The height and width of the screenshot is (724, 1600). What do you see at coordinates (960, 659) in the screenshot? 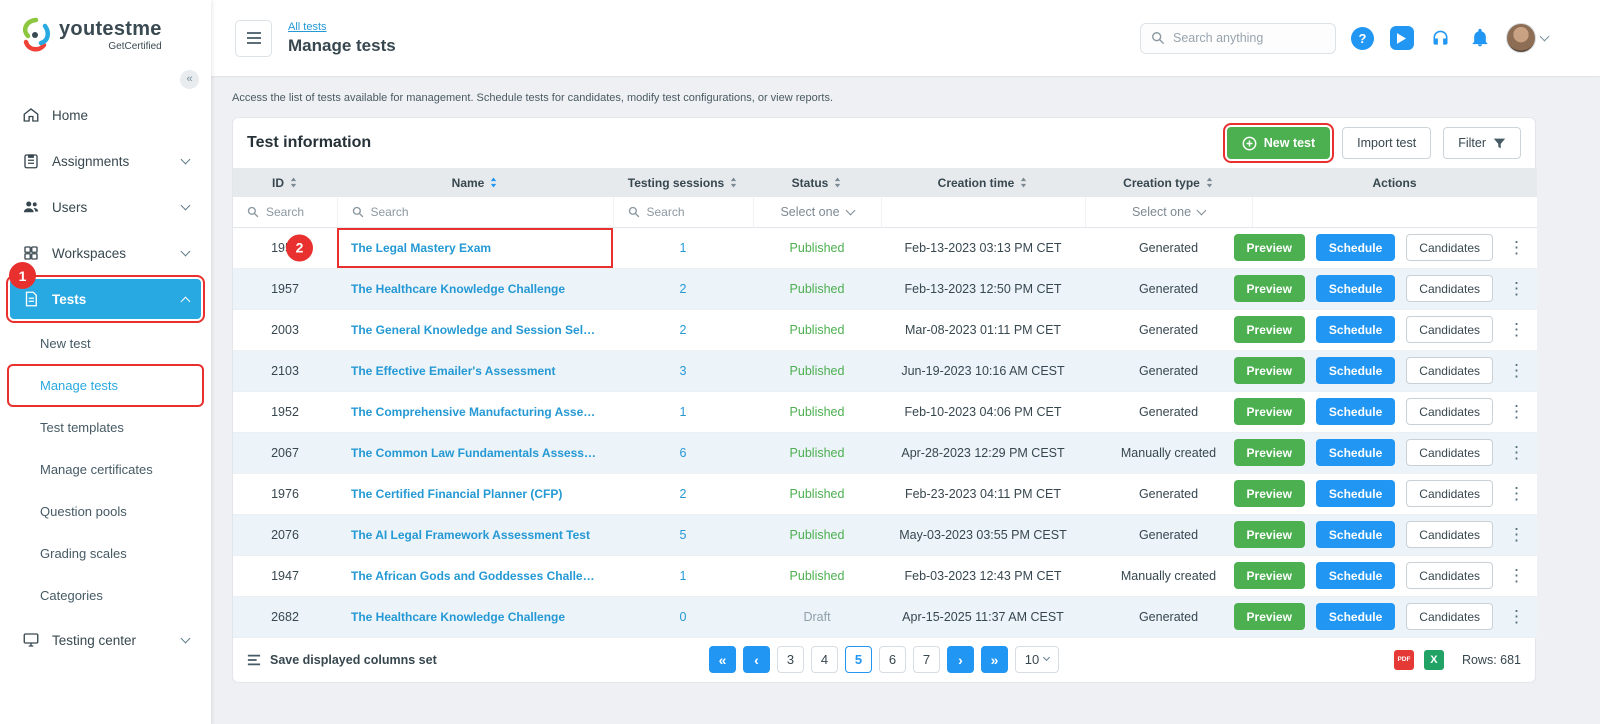
I see `pagination-next-button: ›` at bounding box center [960, 659].